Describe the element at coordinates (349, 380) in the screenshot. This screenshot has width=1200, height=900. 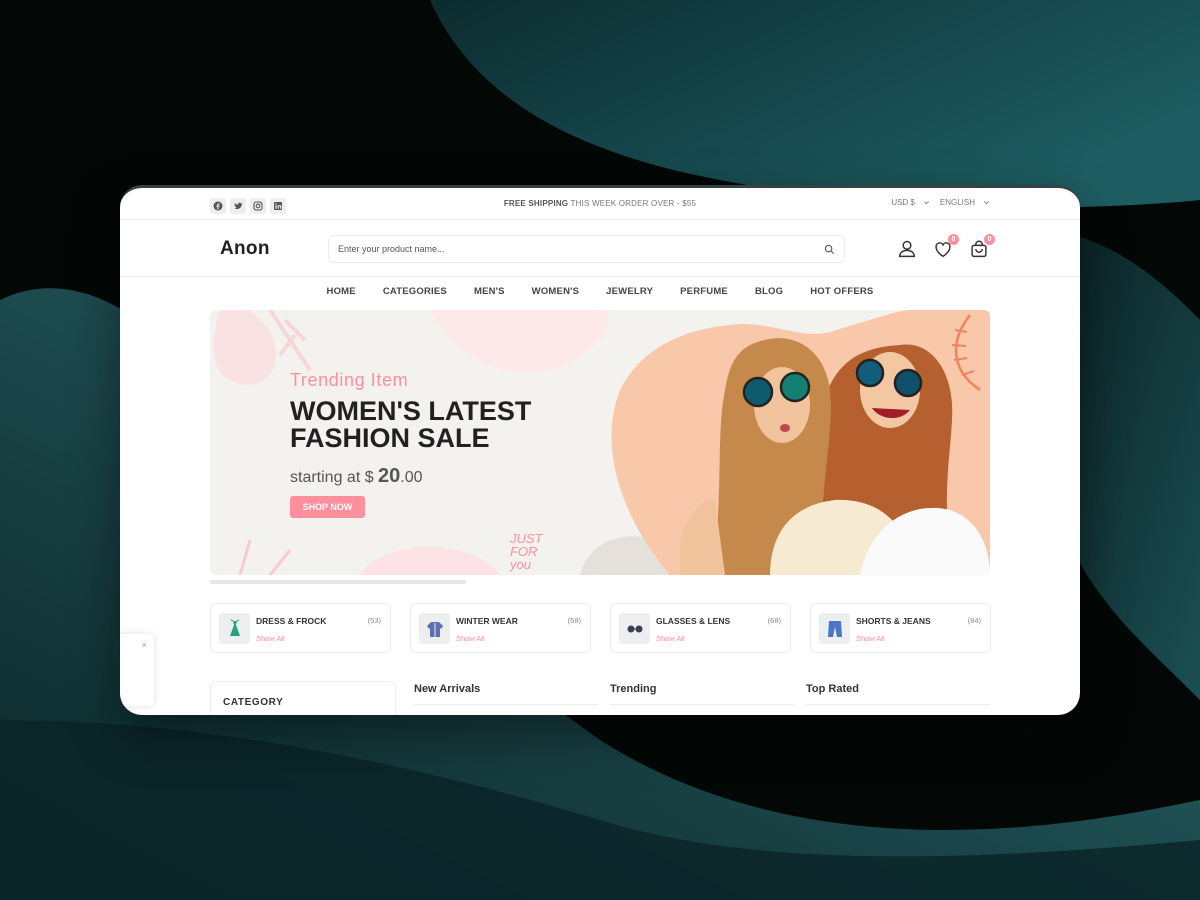
I see `banner-subtitle: Trending Item` at that location.